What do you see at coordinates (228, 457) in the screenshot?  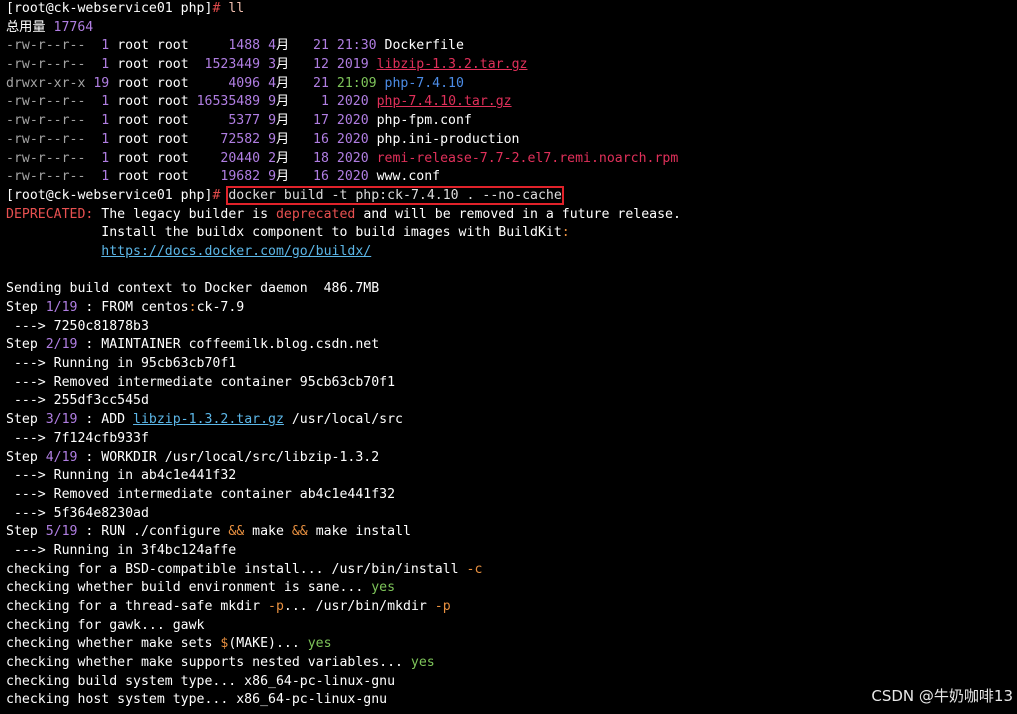 I see `terminal-text: : WORKDIR /usr/local/src/libzip-1.3.2` at bounding box center [228, 457].